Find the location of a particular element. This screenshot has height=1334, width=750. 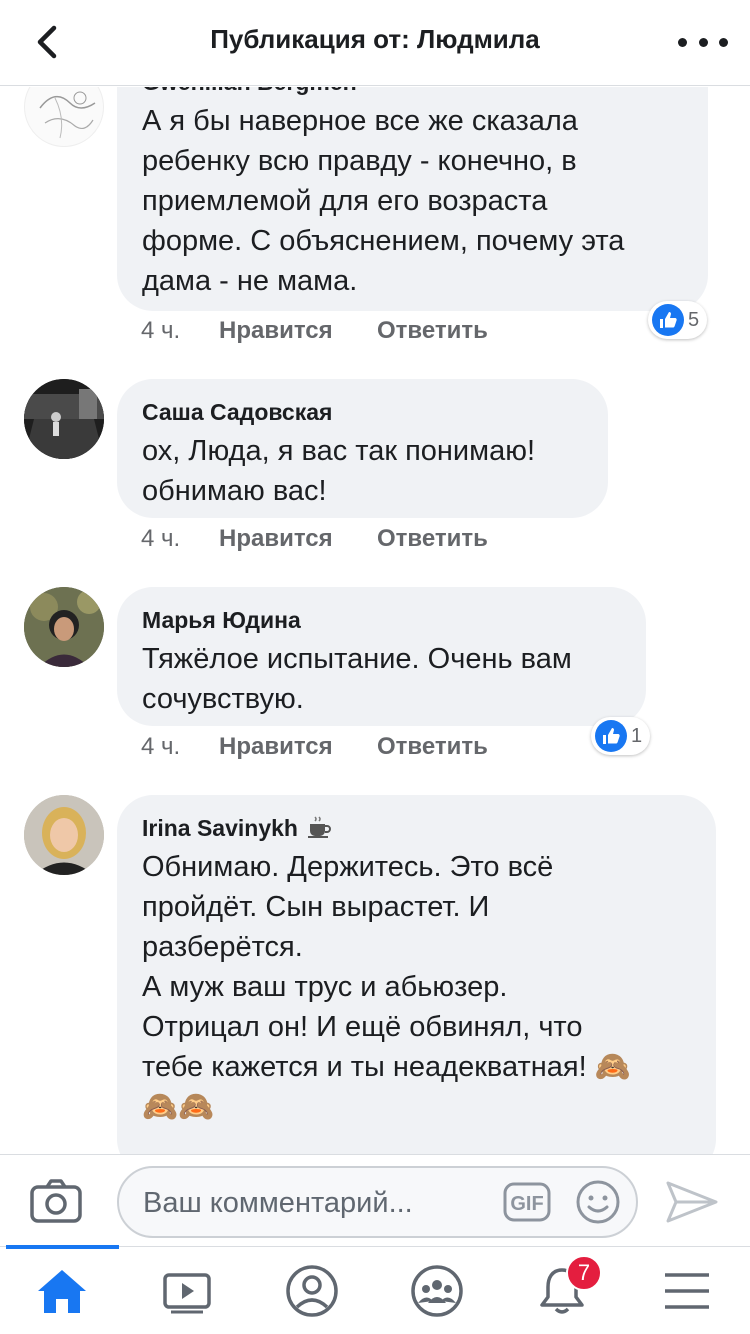

comment-composer: Ваш комментарий... GIF is located at coordinates (375, 1200).